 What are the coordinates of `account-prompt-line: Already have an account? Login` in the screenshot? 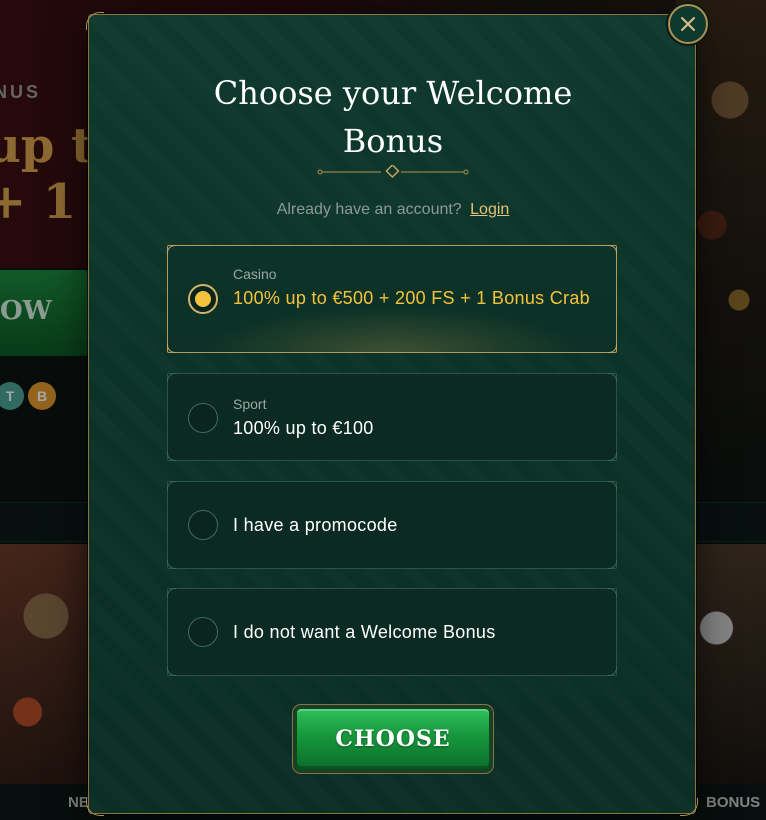 It's located at (393, 210).